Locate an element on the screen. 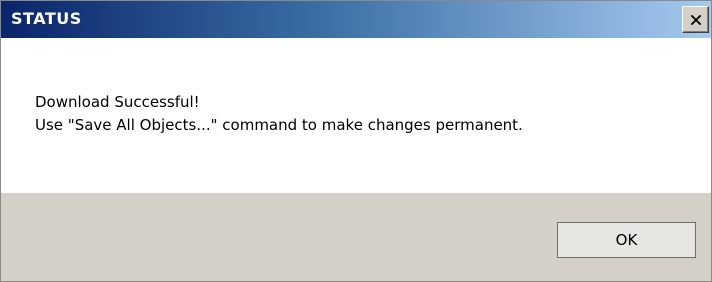 Image resolution: width=712 pixels, height=282 pixels. success-message: Download Successful! is located at coordinates (117, 102).